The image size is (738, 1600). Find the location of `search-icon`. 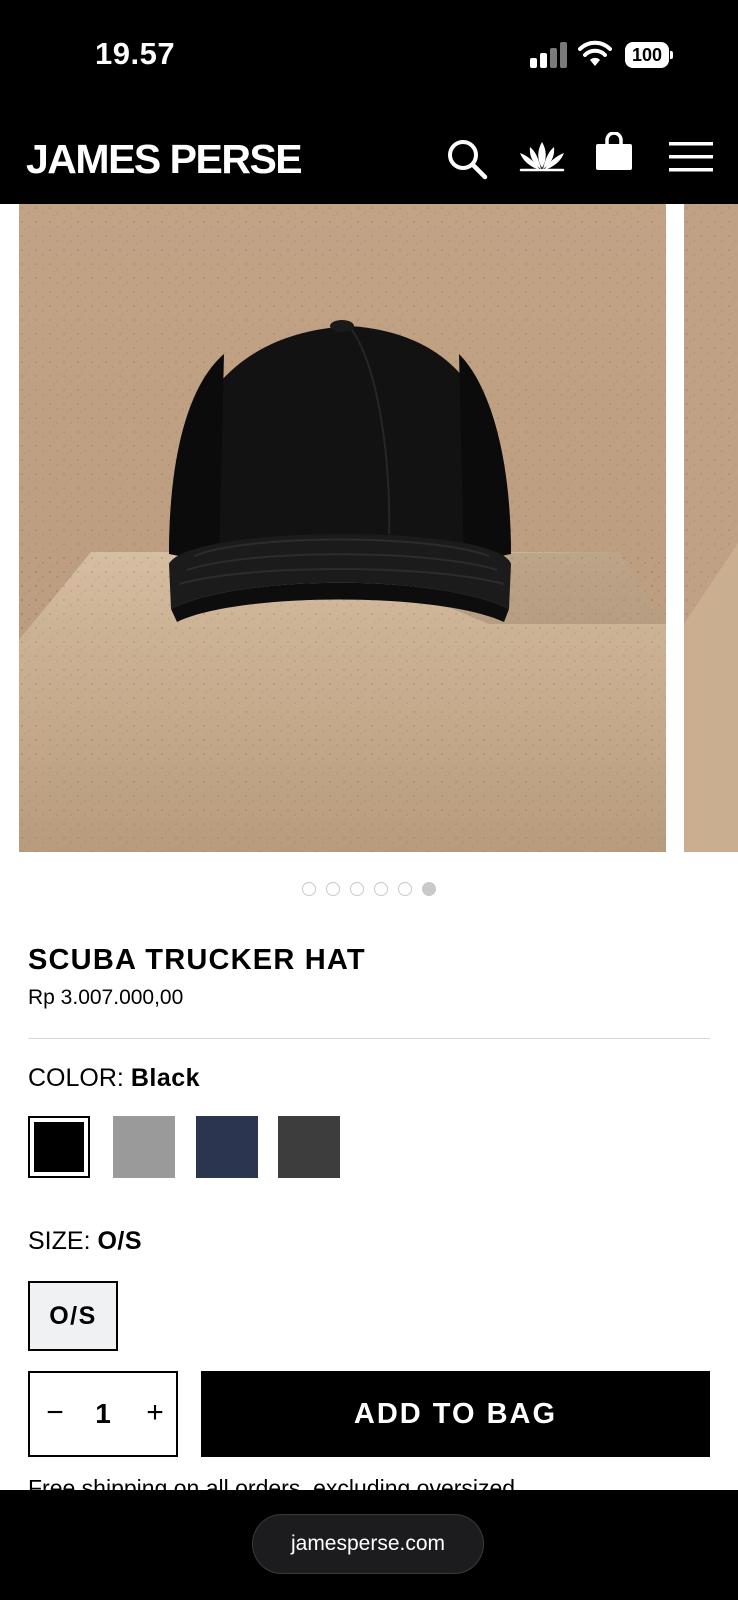

search-icon is located at coordinates (467, 159).